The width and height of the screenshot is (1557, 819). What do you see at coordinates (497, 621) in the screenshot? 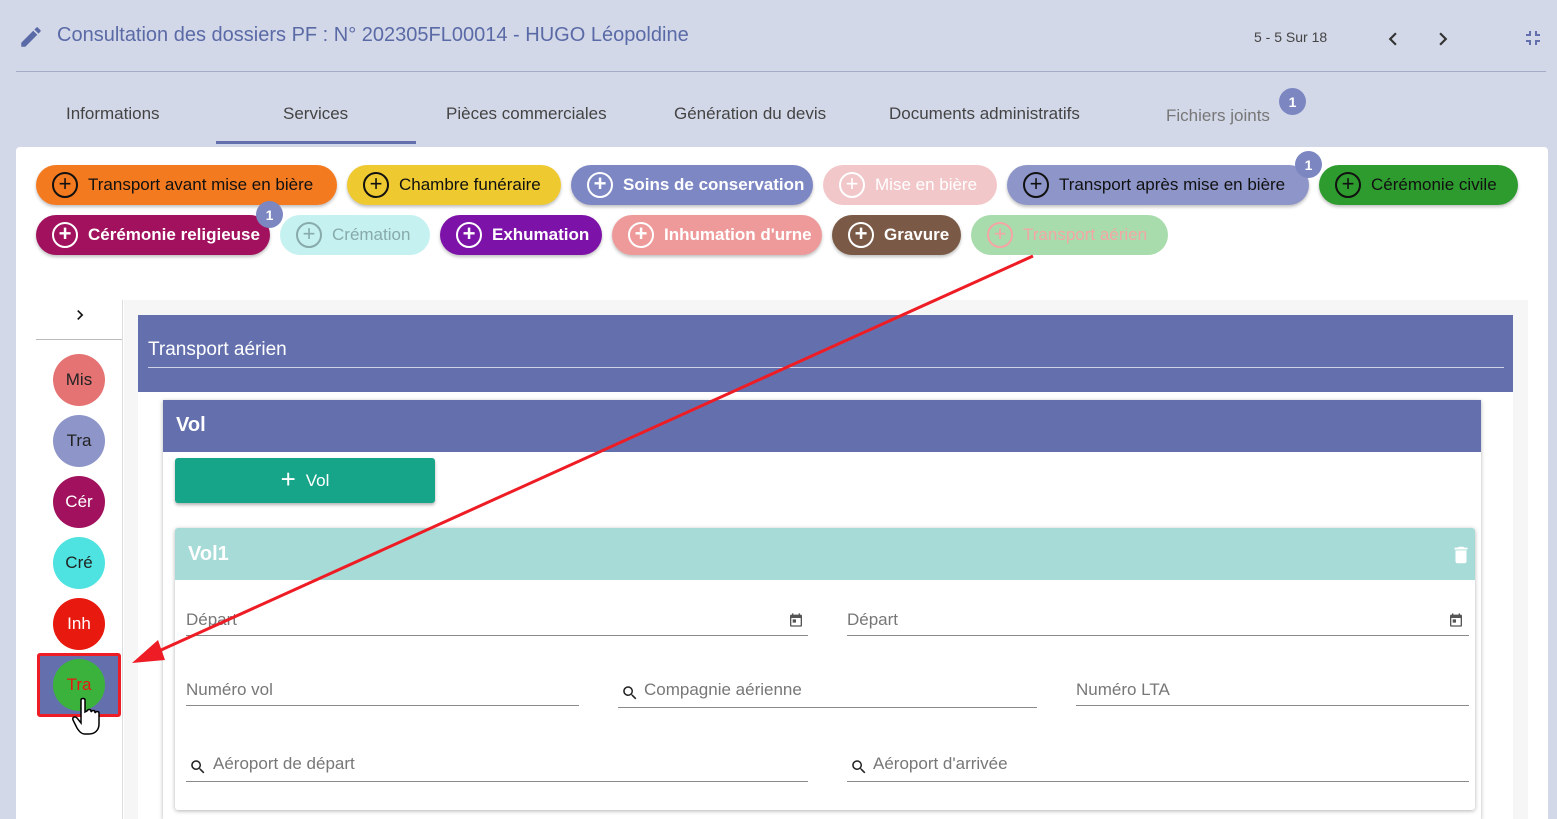
I see `depart-date-field` at bounding box center [497, 621].